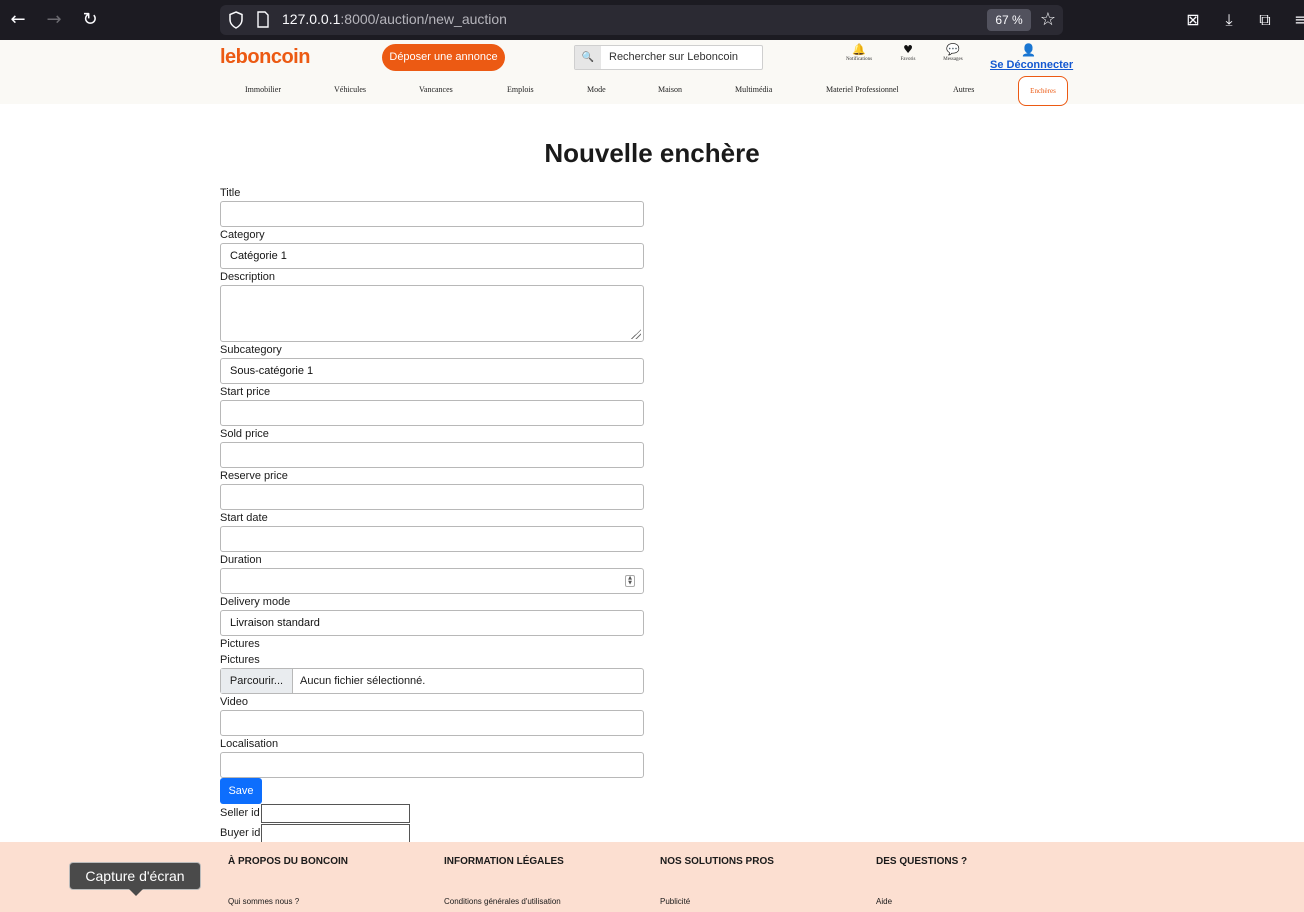 This screenshot has width=1304, height=912. I want to click on footer-heading-pros: NOS SOLUTIONS PROS, so click(717, 861).